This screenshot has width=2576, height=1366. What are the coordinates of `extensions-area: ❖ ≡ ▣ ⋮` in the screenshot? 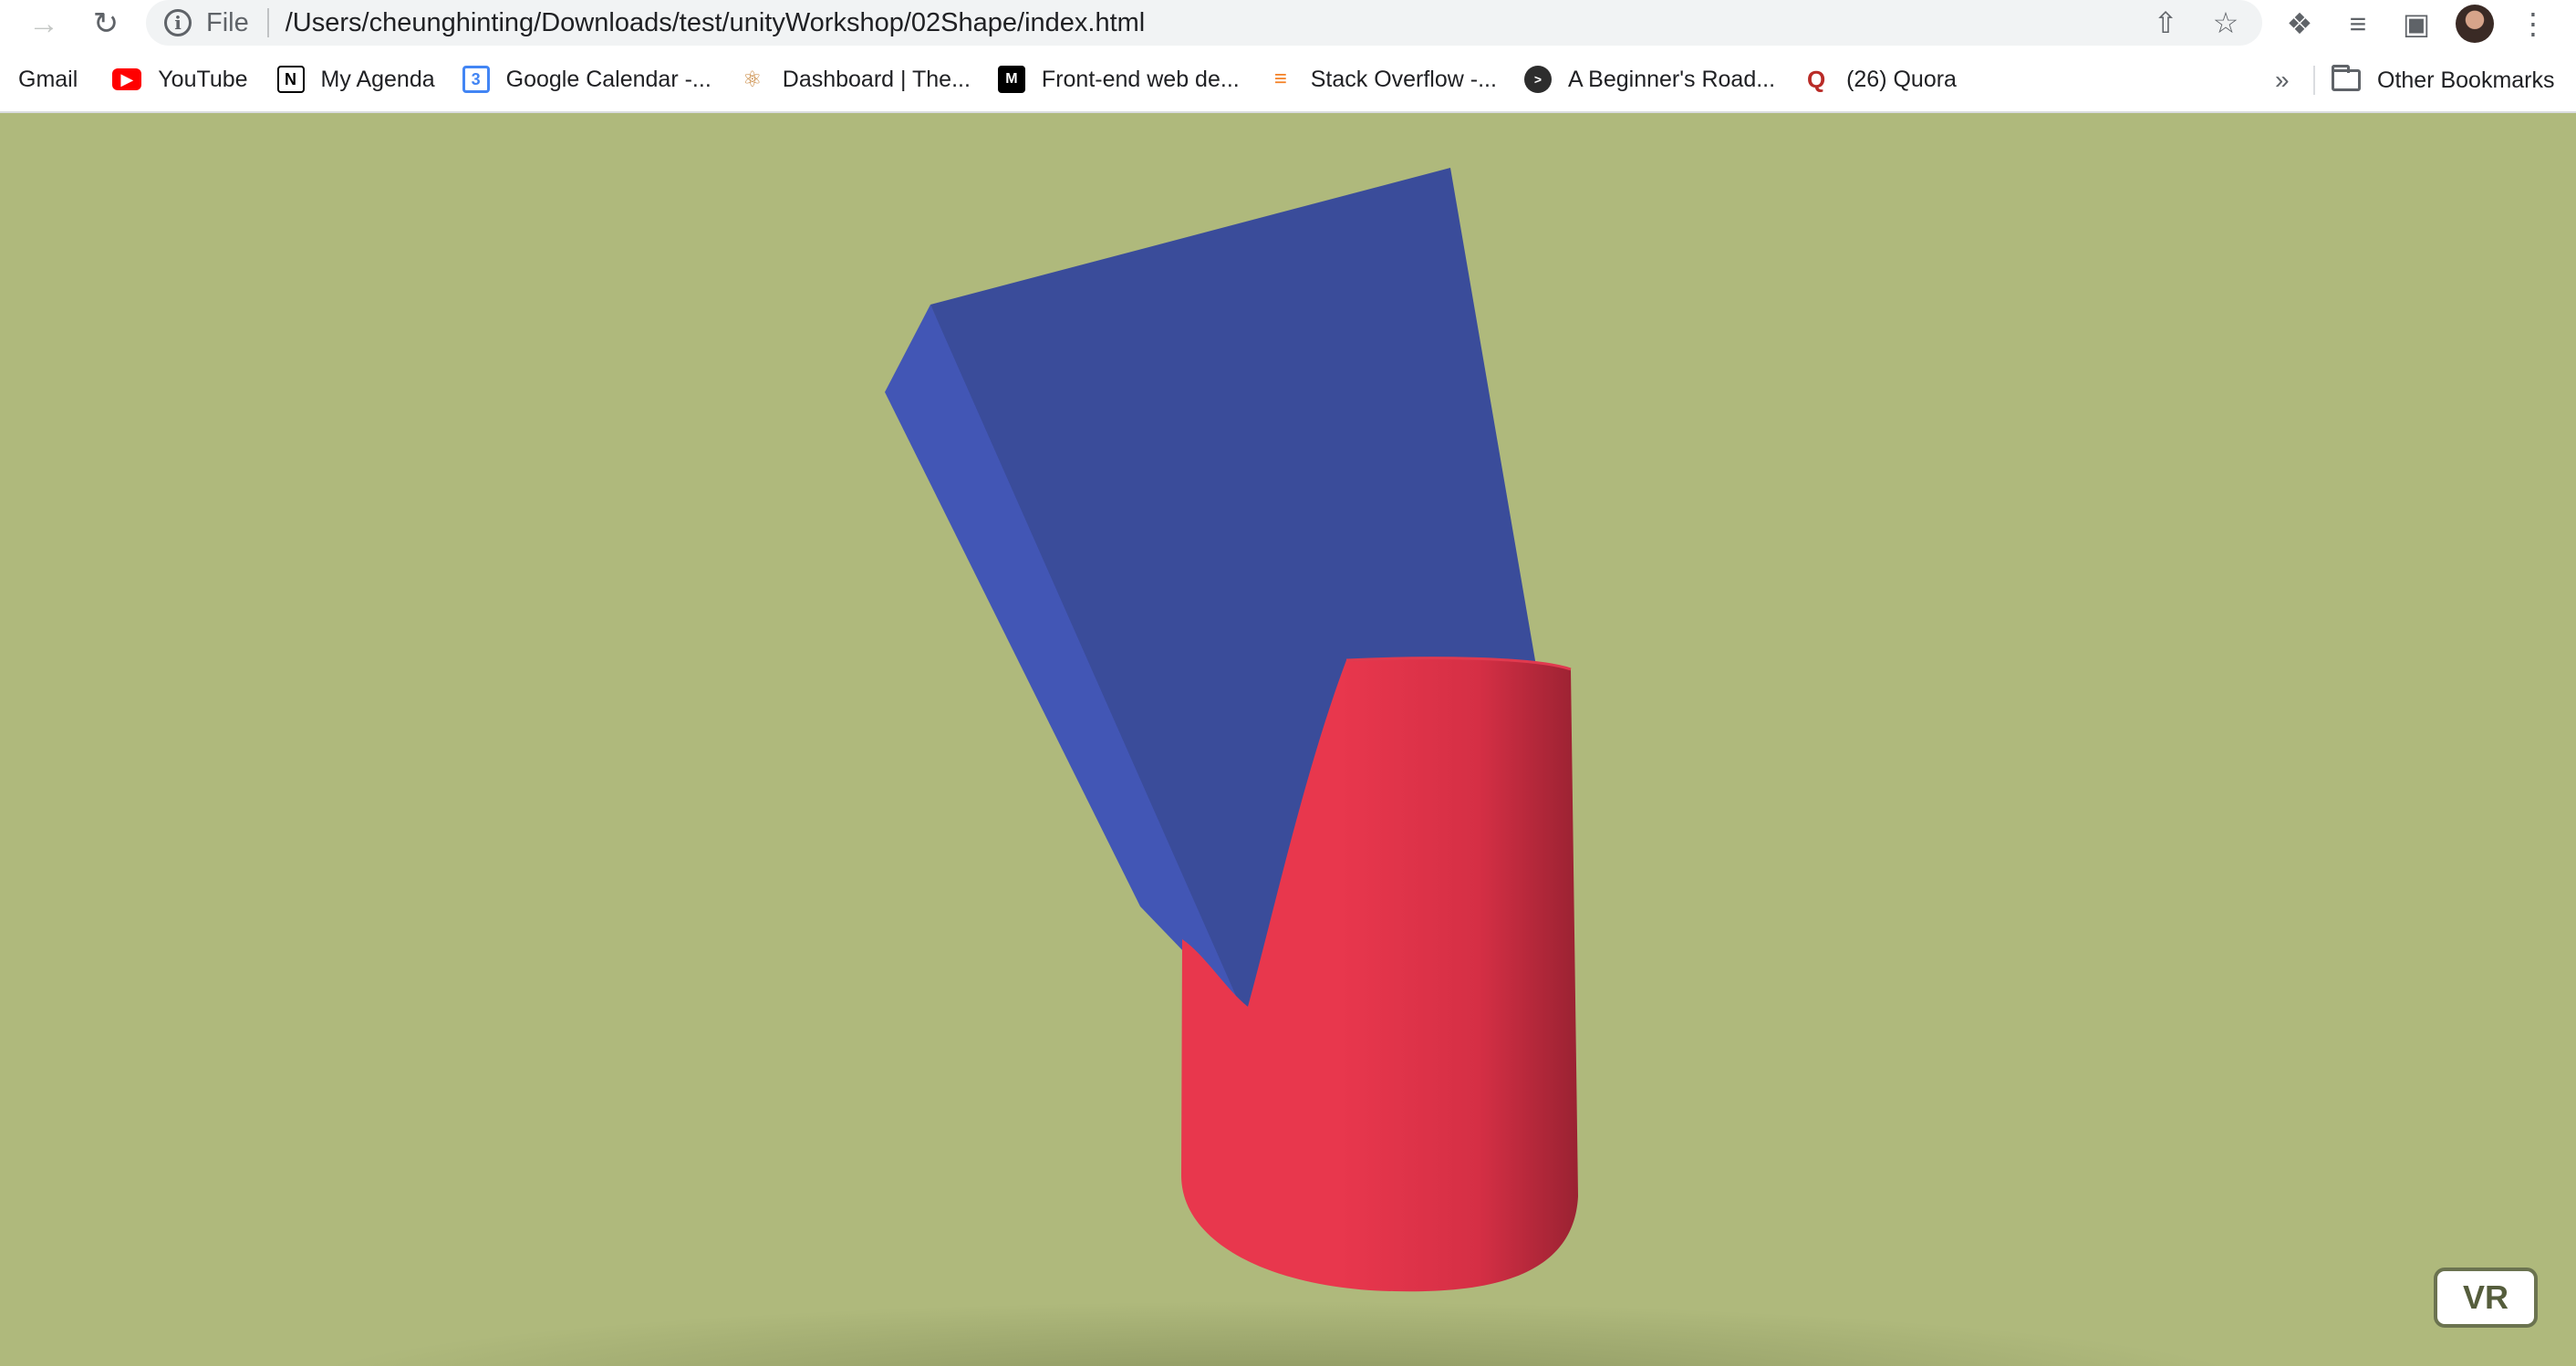 It's located at (2416, 24).